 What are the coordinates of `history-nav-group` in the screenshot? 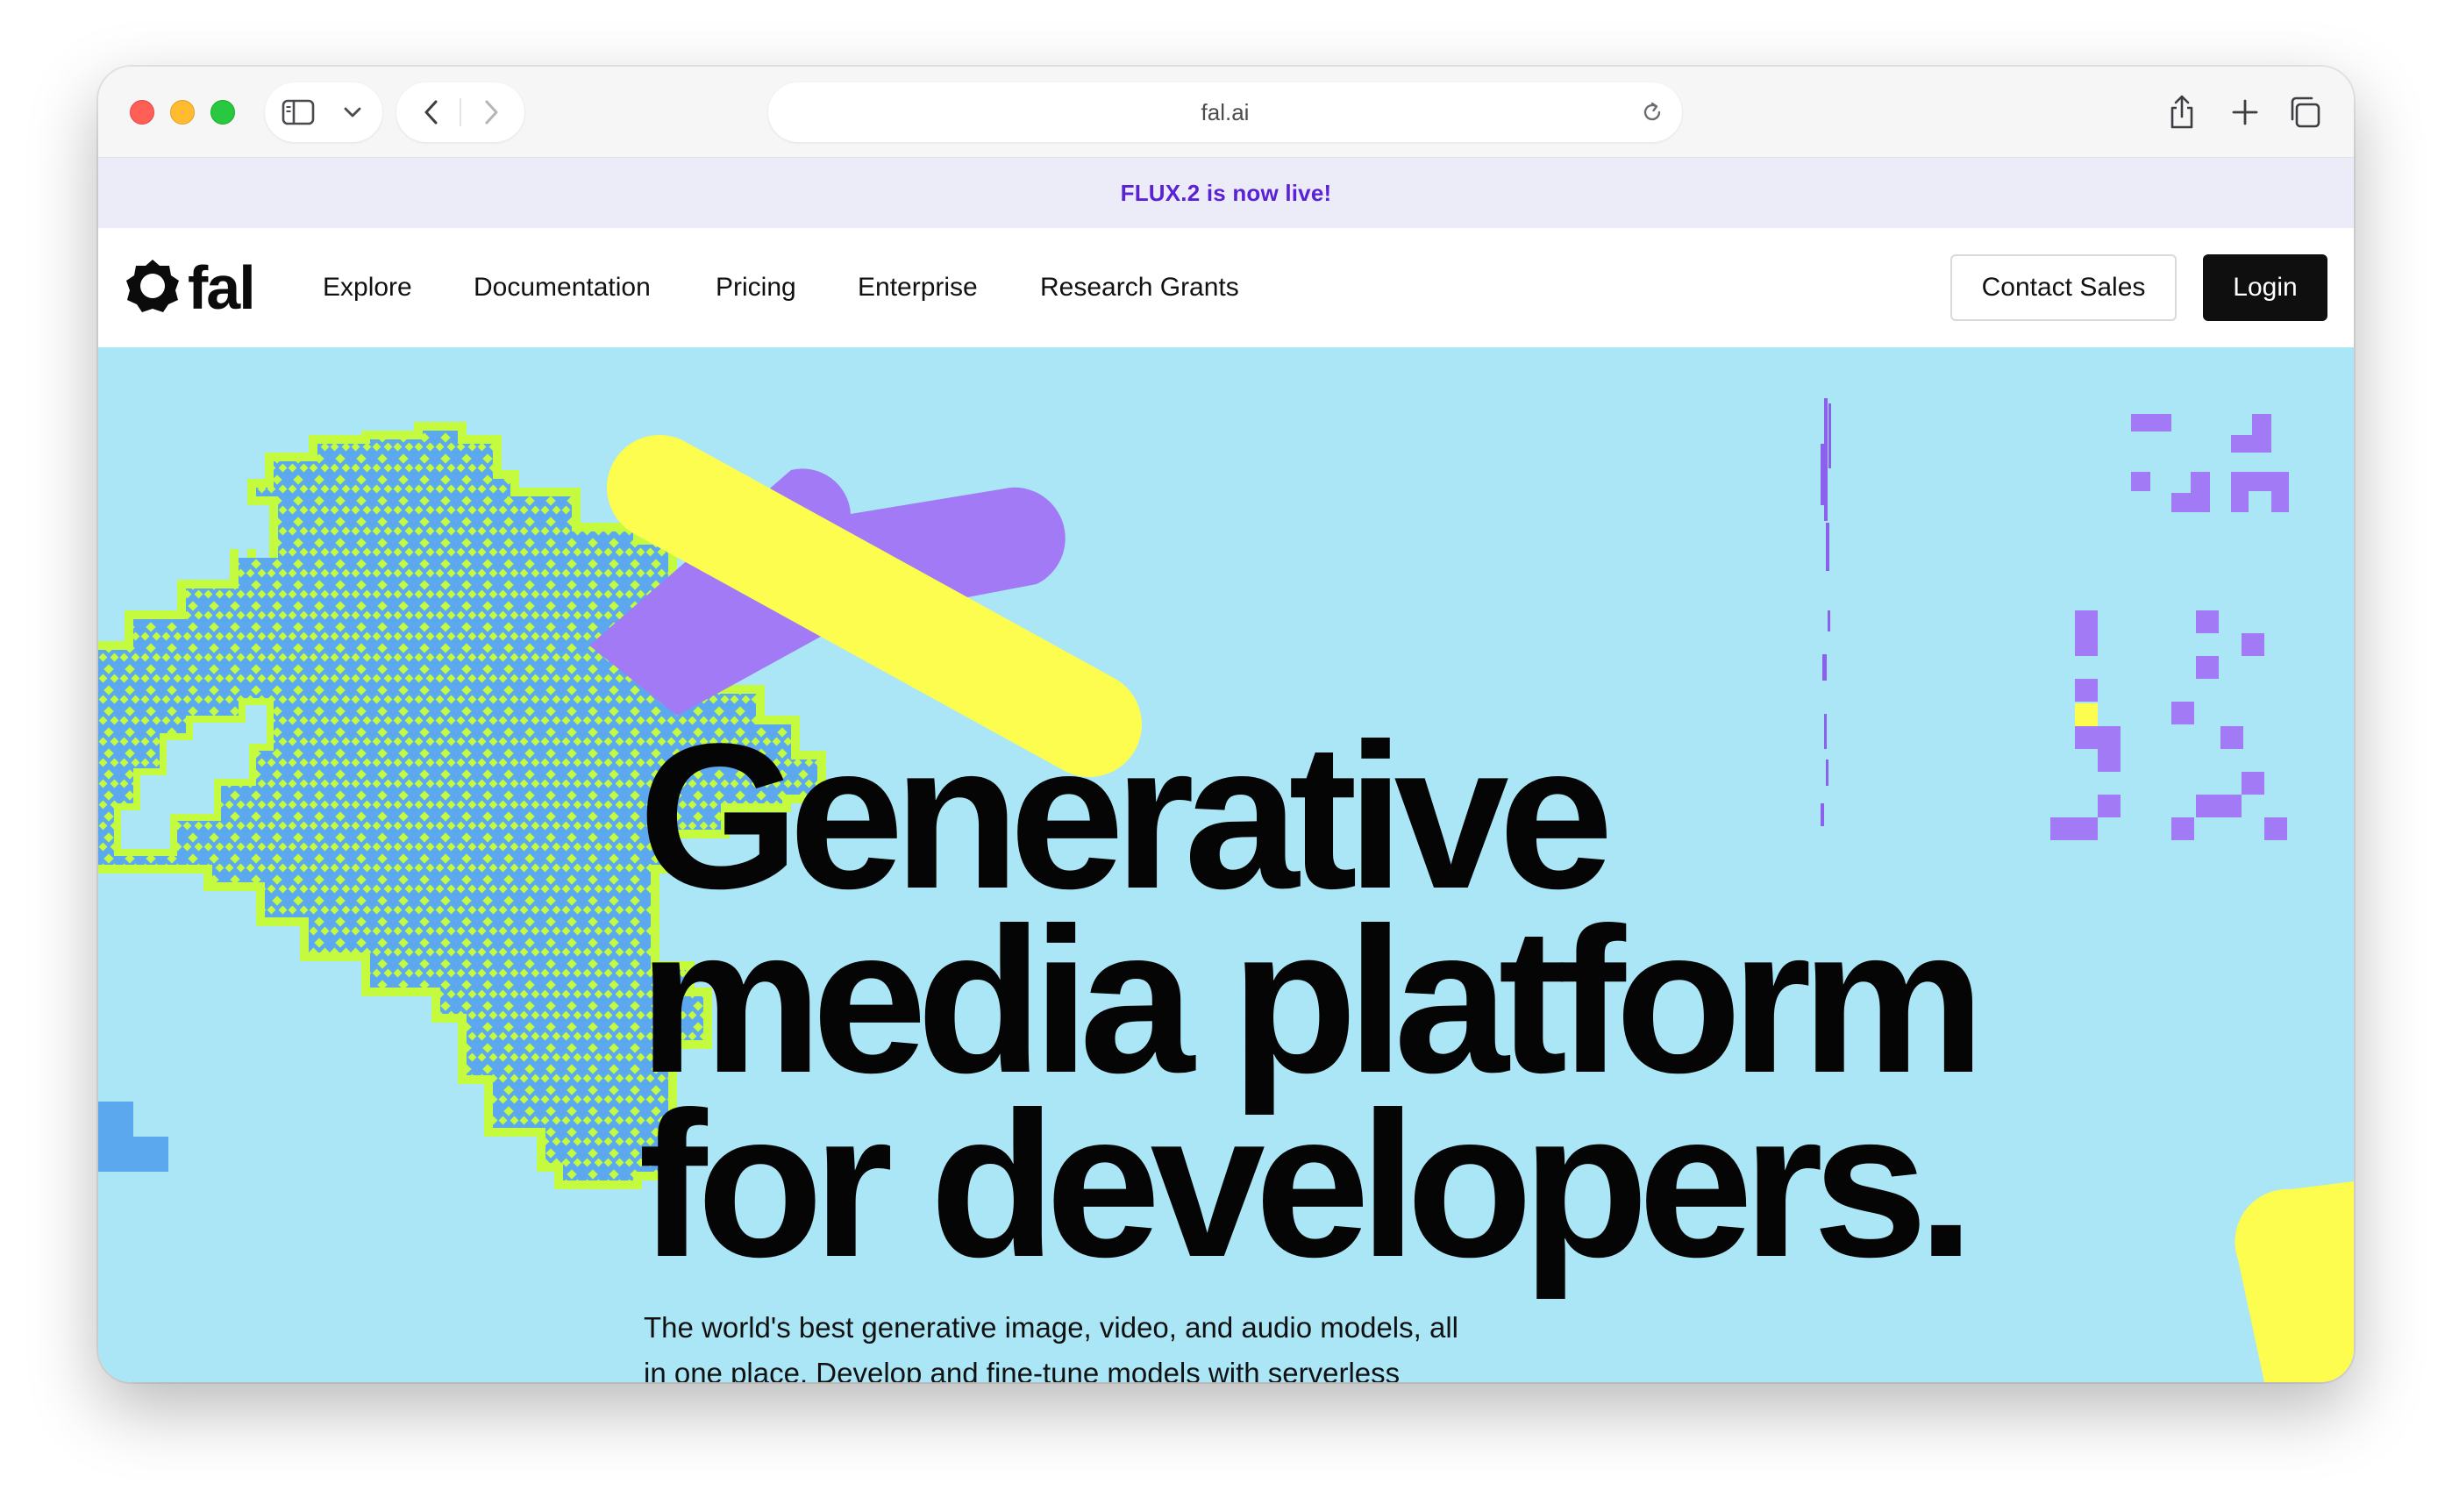 It's located at (460, 112).